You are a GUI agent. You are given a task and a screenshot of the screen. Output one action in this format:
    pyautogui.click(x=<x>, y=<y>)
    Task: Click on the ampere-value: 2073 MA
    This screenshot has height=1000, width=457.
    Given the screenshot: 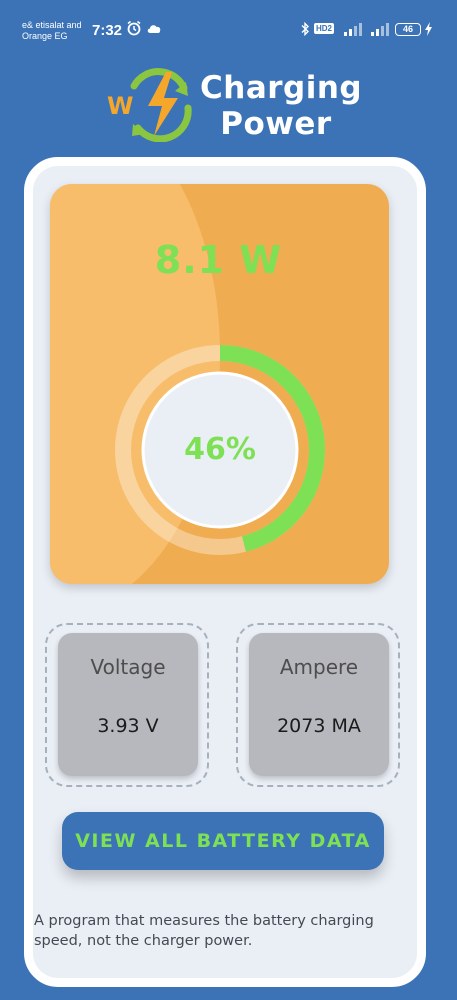 What is the action you would take?
    pyautogui.click(x=319, y=726)
    